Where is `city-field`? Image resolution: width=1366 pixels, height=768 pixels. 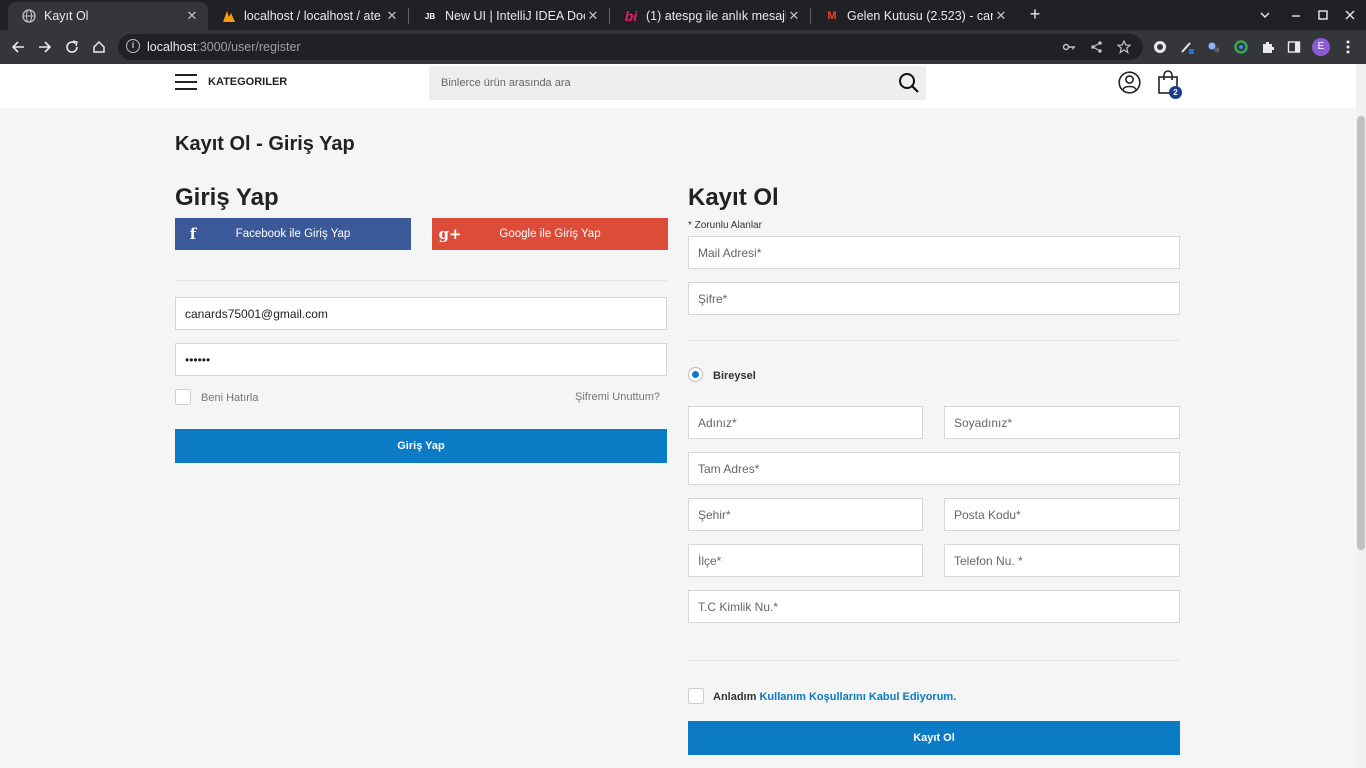
city-field is located at coordinates (805, 514).